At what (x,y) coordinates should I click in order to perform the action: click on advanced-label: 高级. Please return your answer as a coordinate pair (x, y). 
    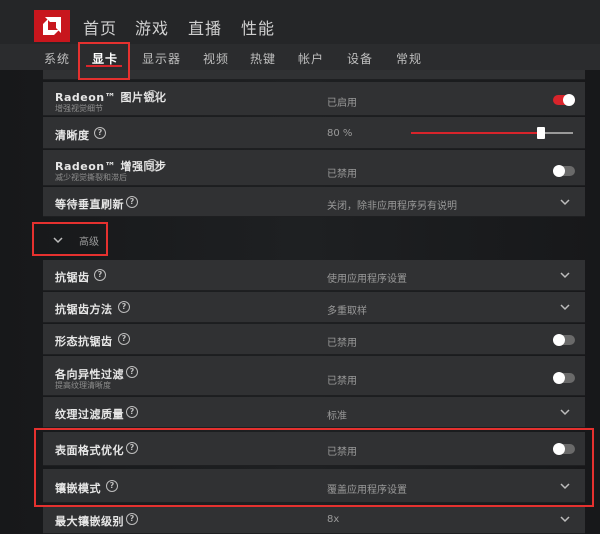
    Looking at the image, I should click on (89, 242).